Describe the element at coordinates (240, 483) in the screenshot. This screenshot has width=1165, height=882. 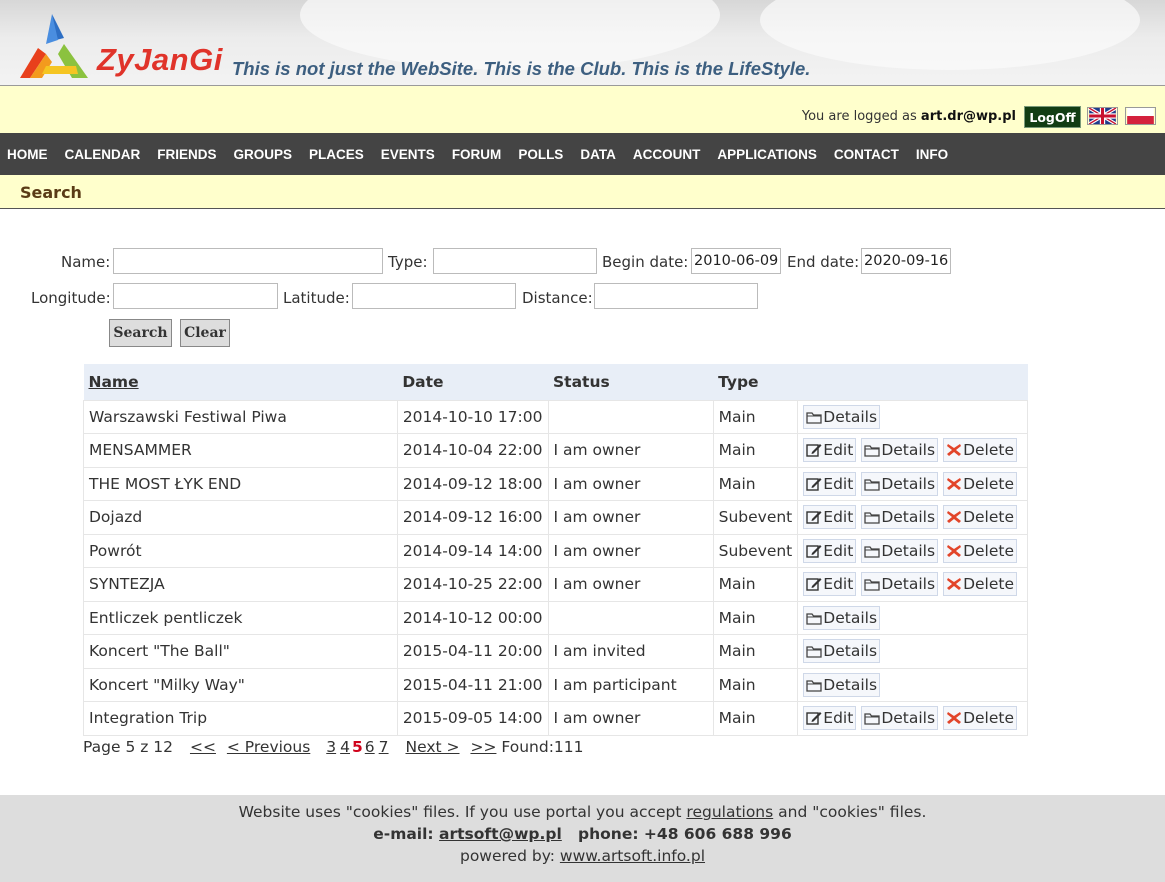
I see `cell-name: THE MOST ŁYK END` at that location.